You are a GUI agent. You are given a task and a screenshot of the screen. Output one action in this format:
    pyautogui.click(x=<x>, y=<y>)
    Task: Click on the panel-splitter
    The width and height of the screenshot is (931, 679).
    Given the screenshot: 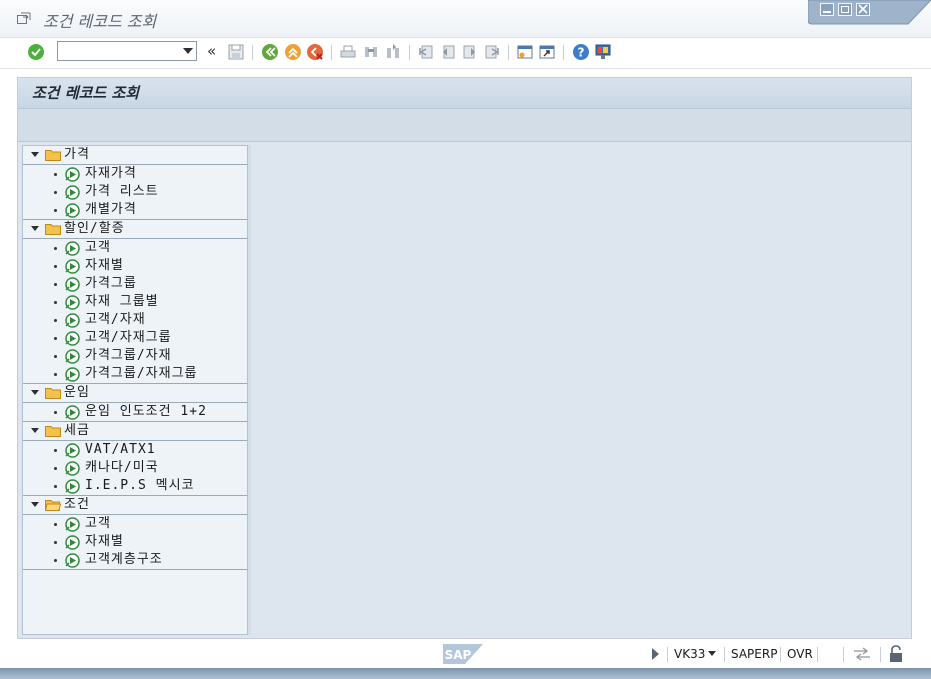 What is the action you would take?
    pyautogui.click(x=249, y=390)
    